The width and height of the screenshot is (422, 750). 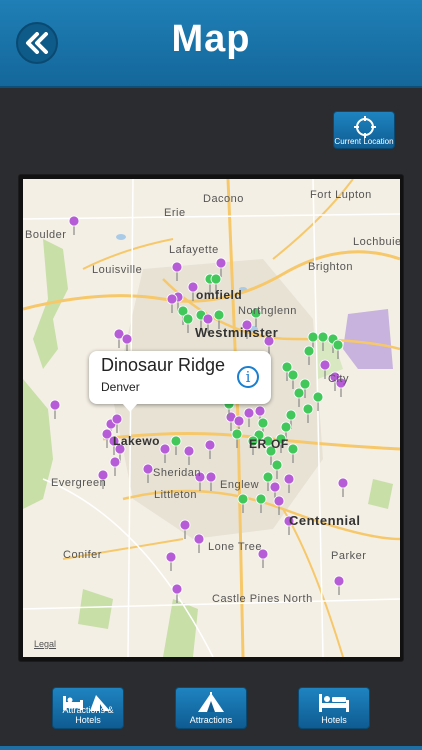 I want to click on place-label: omfield, so click(x=219, y=295).